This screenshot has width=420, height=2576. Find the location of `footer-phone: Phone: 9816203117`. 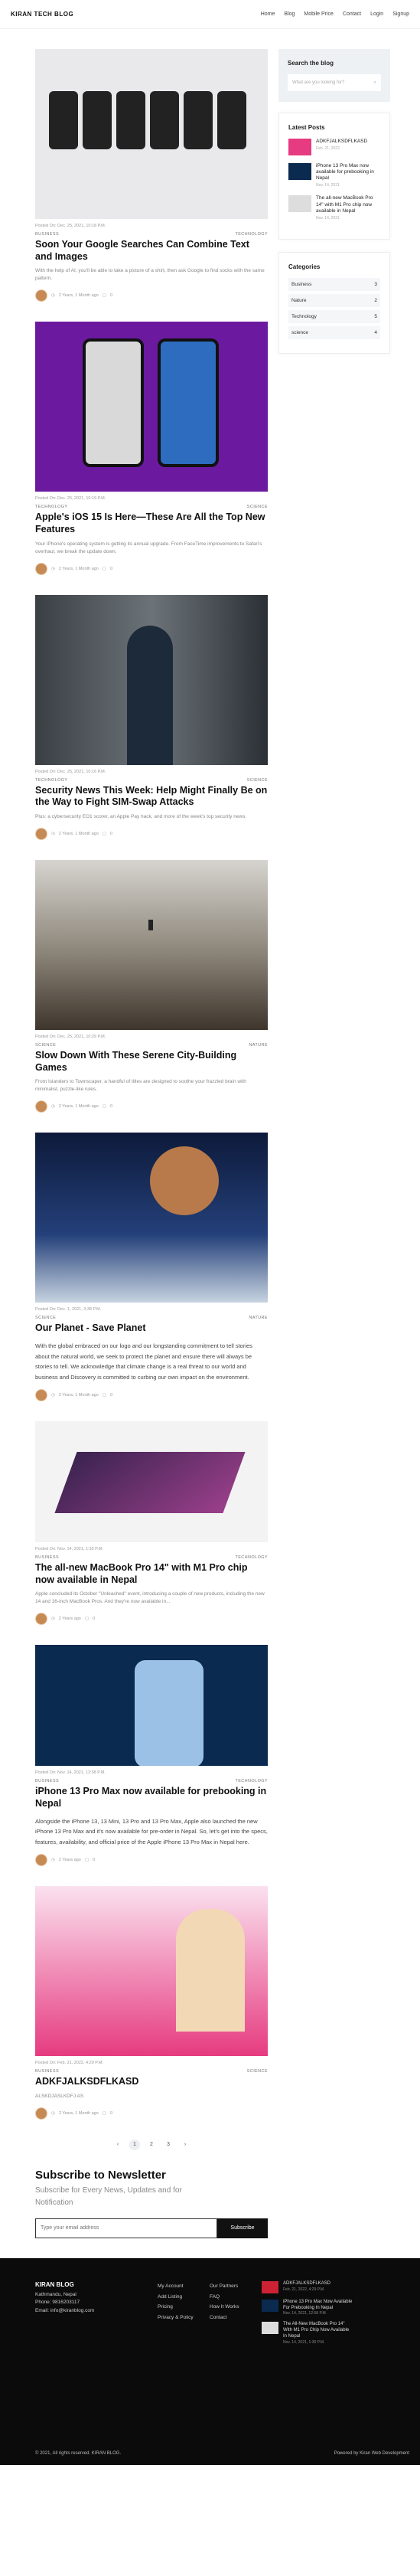

footer-phone: Phone: 9816203117 is located at coordinates (57, 2303).